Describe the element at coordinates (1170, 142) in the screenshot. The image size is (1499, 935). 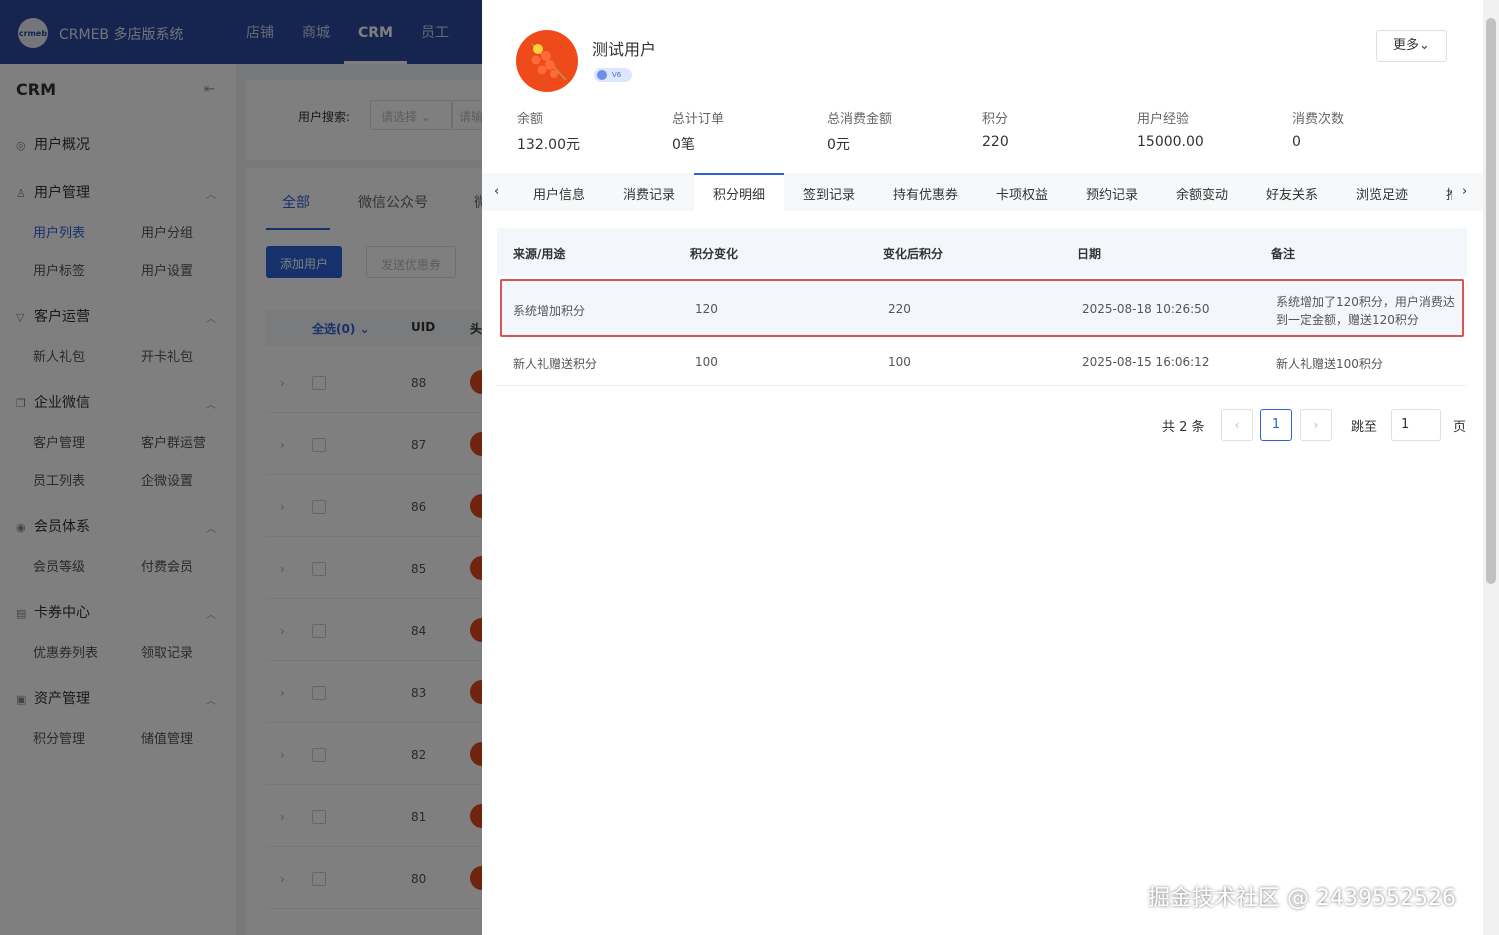
I see `stat-experience-value: 15000.00` at that location.